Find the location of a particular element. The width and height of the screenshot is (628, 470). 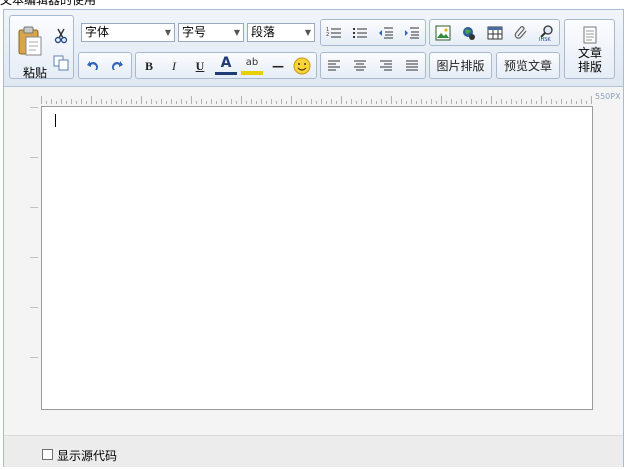

underline-button: U is located at coordinates (200, 66).